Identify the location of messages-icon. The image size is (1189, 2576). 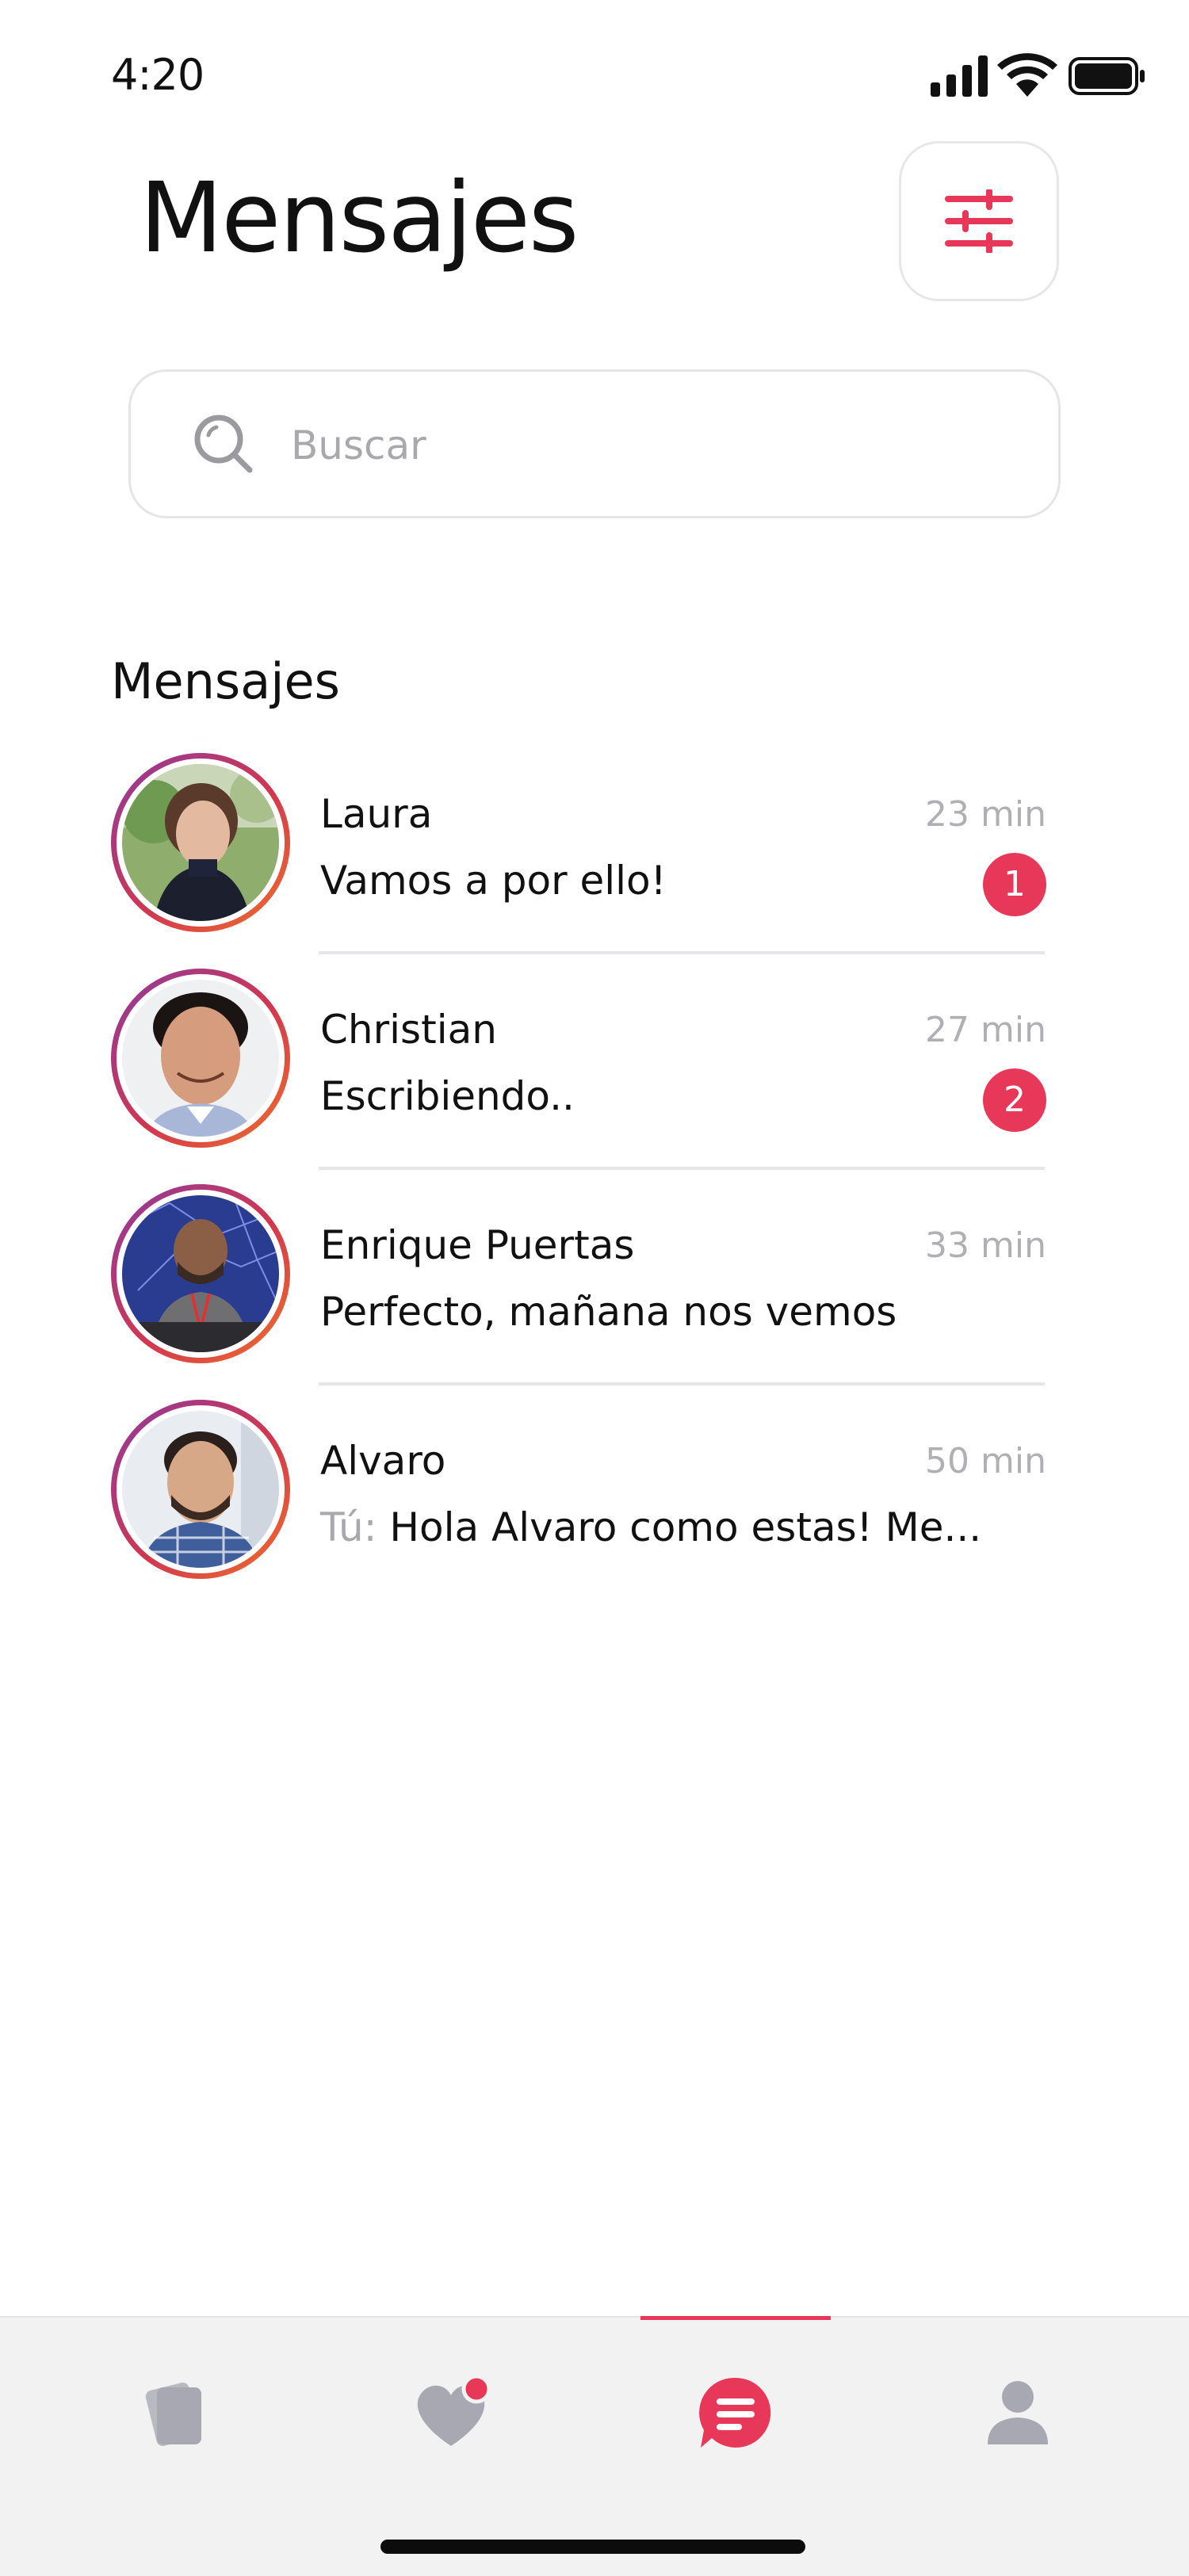
(735, 2412).